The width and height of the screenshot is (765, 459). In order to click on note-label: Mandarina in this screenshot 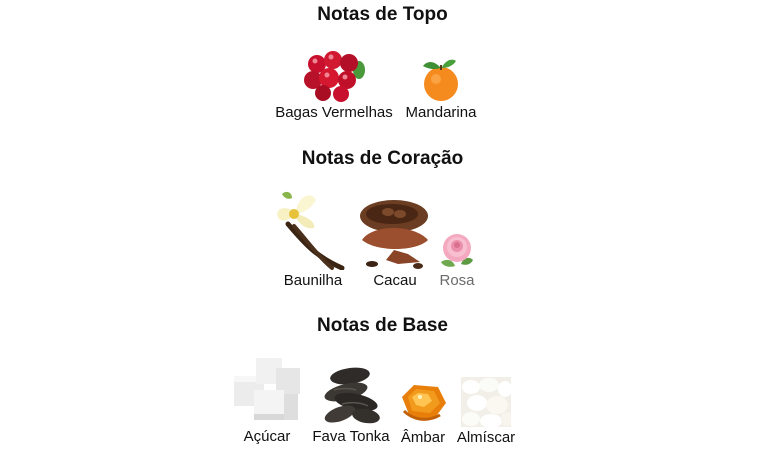, I will do `click(441, 112)`.